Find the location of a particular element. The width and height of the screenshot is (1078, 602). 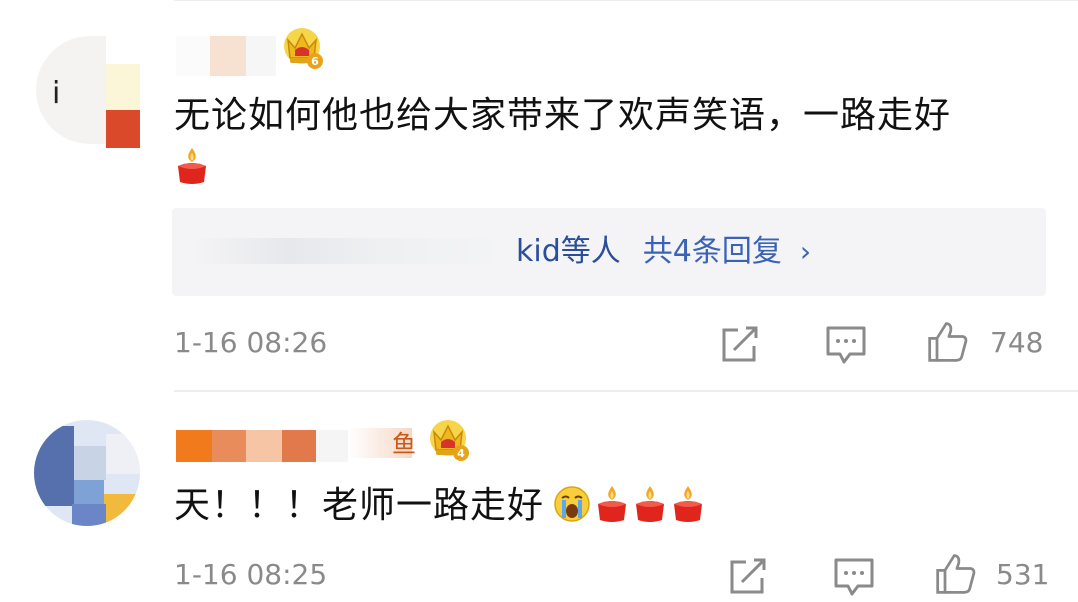

username-tail-char: 鱼 is located at coordinates (404, 444).